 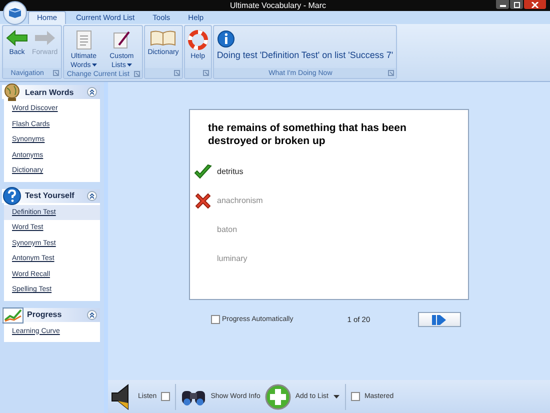 What do you see at coordinates (502, 4) in the screenshot?
I see `minimize-button` at bounding box center [502, 4].